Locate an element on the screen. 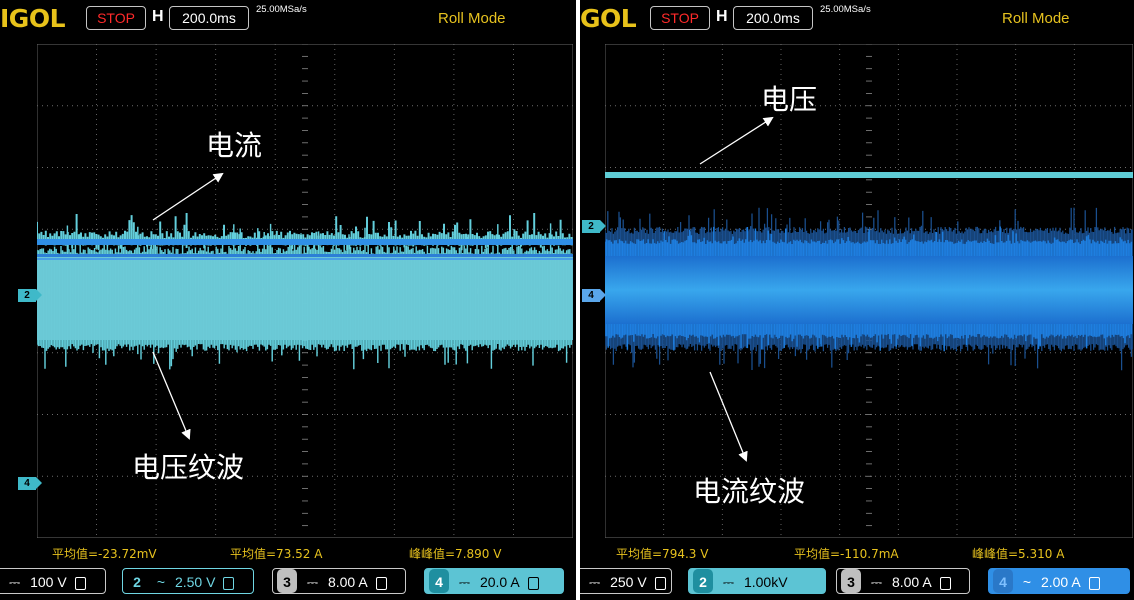  channel-bar: ⎓ 250 V 2 ⎓ 1.00kV 3 ⎓ 8.00 A 4 ~ 2.00 A is located at coordinates (857, 582).